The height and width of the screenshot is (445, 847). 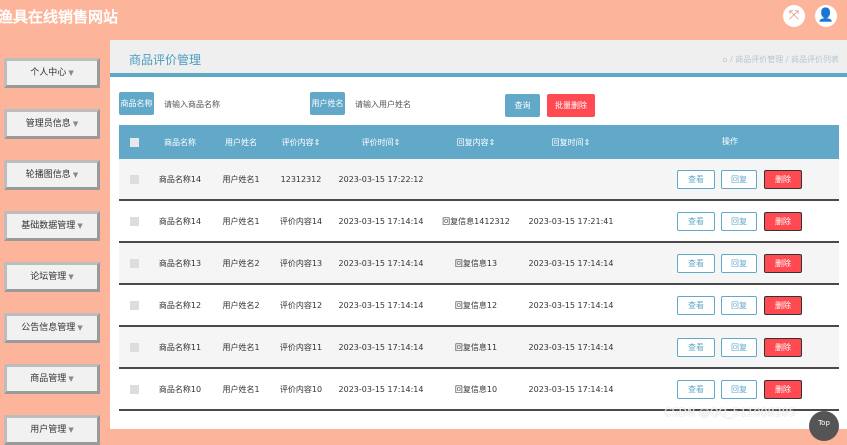 What do you see at coordinates (48, 226) in the screenshot?
I see `sidebar-item-label: 基础数据管理` at bounding box center [48, 226].